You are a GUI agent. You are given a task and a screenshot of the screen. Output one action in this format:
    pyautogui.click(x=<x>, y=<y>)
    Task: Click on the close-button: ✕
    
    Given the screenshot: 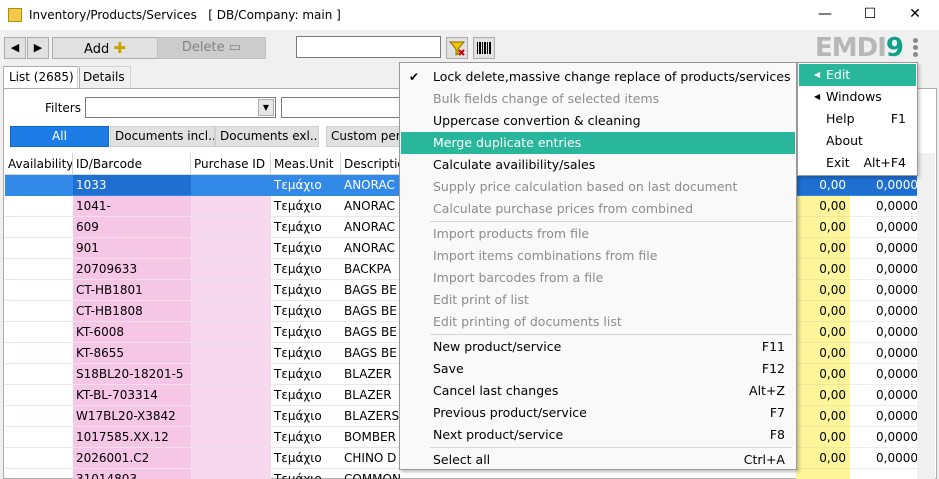 What is the action you would take?
    pyautogui.click(x=915, y=15)
    